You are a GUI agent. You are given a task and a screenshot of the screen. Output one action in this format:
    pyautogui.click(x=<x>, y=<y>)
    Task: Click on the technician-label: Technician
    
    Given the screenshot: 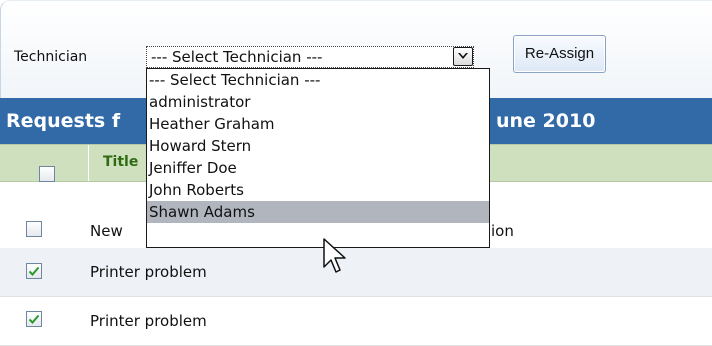 What is the action you would take?
    pyautogui.click(x=51, y=57)
    